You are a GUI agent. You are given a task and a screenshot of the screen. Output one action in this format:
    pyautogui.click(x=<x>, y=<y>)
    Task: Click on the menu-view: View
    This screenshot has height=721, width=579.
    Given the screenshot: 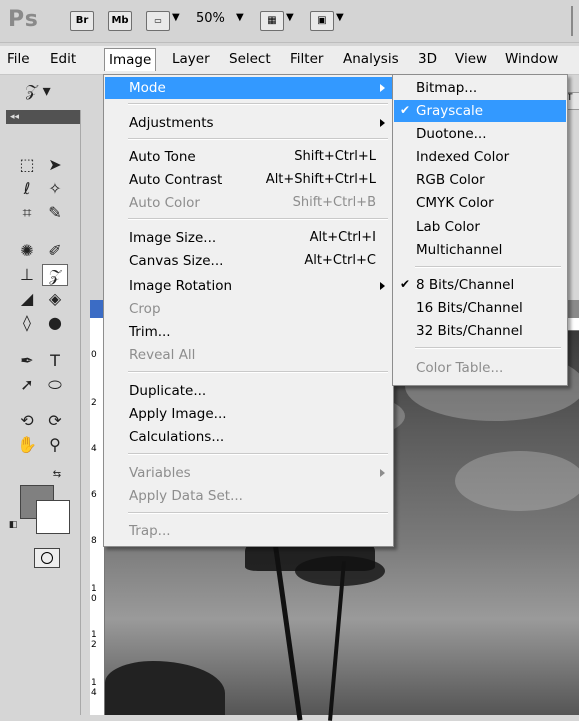 What is the action you would take?
    pyautogui.click(x=471, y=59)
    